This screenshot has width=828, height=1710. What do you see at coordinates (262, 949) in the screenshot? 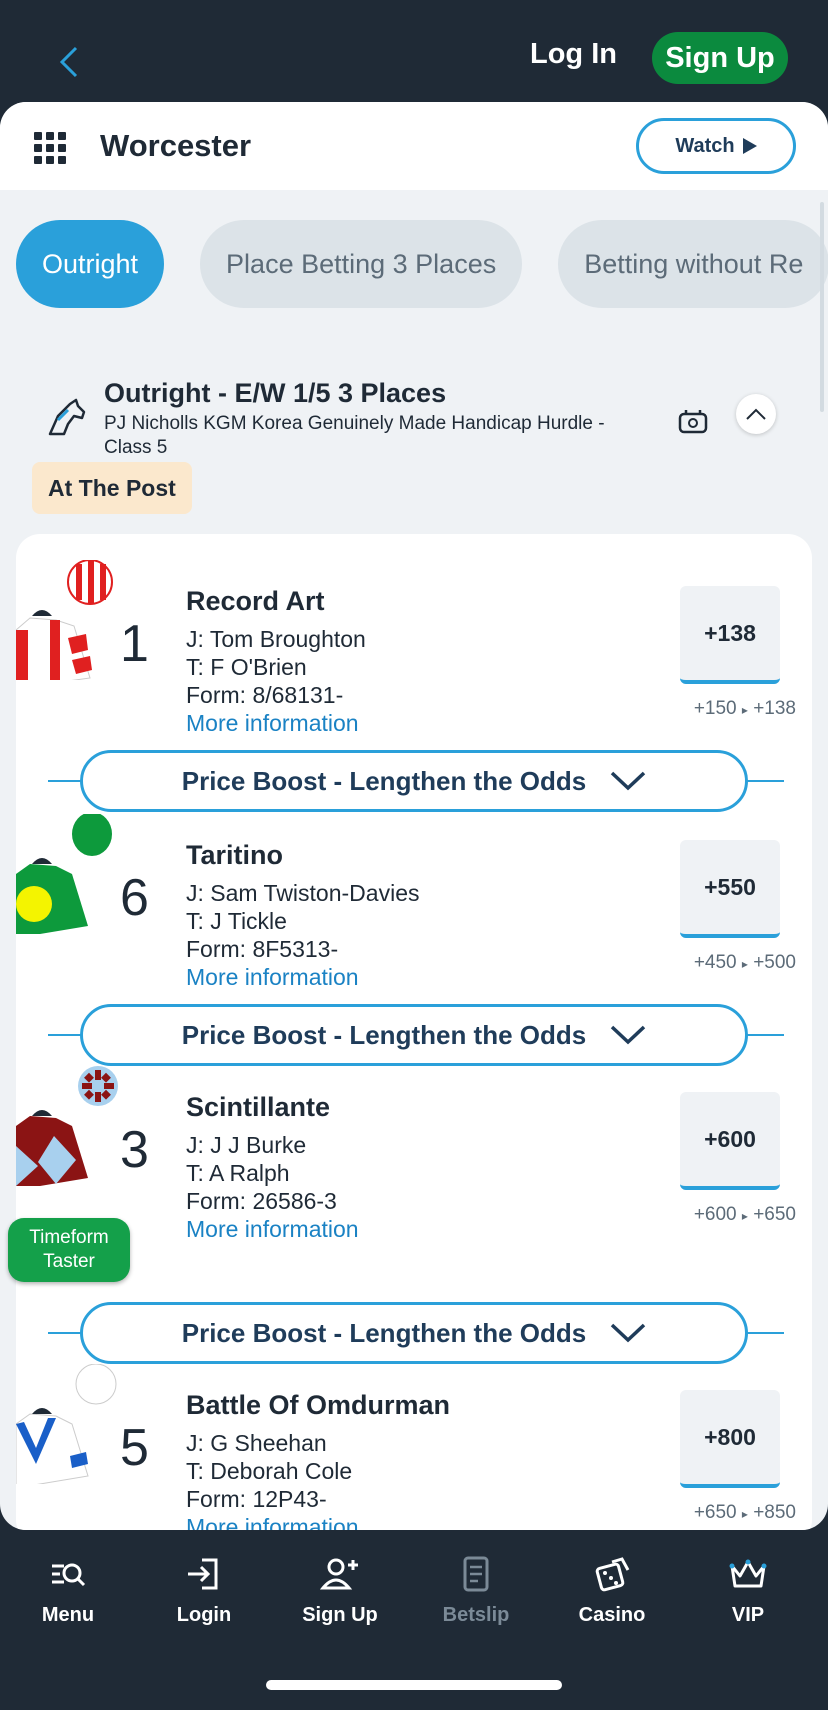
I see `form-text: Form: 8F5313-` at bounding box center [262, 949].